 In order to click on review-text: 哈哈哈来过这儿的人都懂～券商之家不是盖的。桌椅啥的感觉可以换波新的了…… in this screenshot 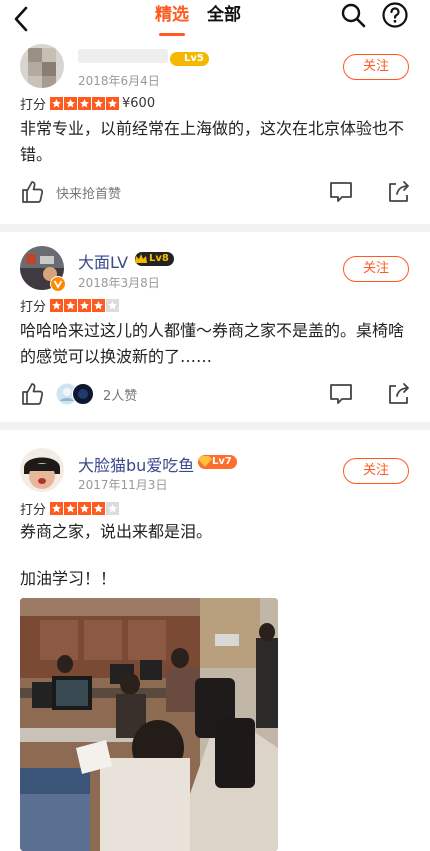, I will do `click(212, 343)`.